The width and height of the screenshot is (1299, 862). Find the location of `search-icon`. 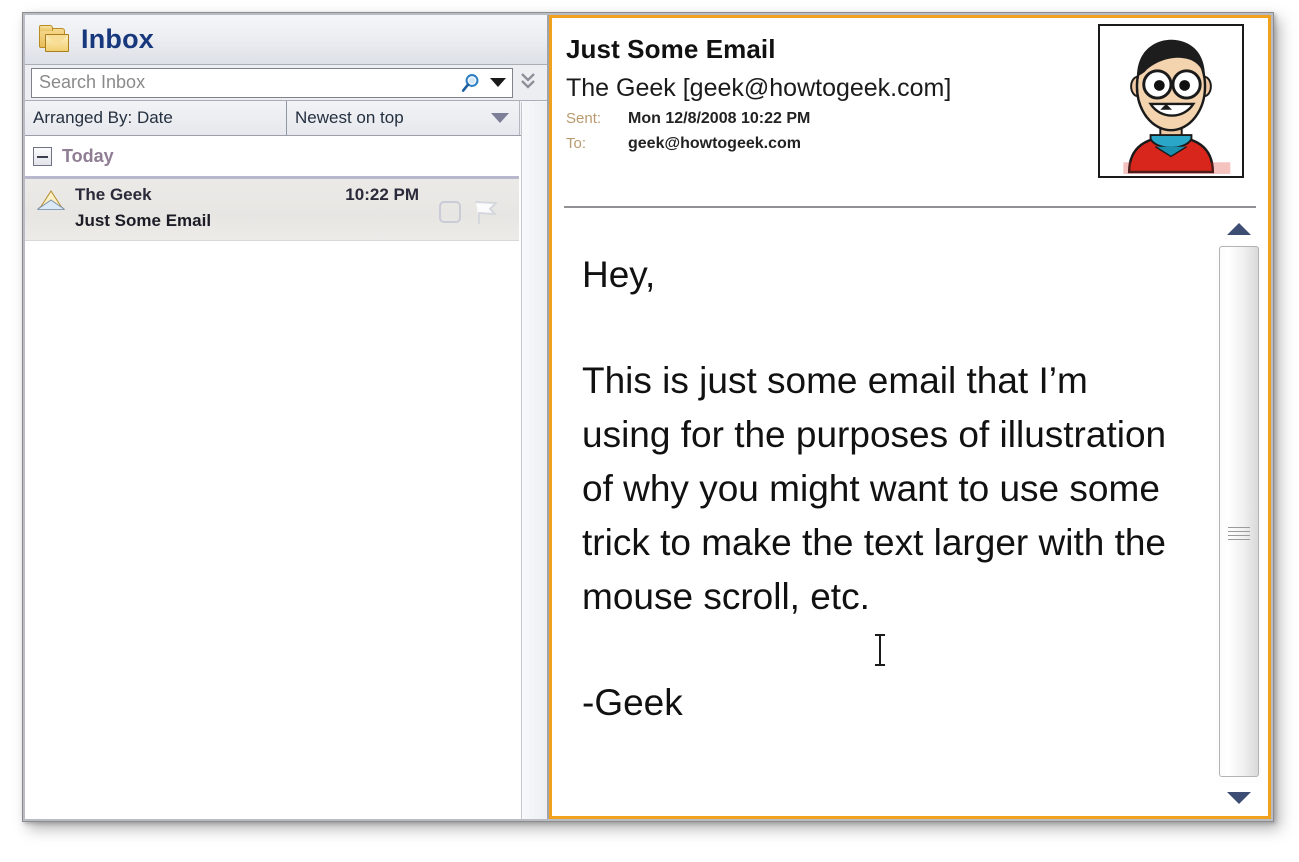

search-icon is located at coordinates (471, 83).